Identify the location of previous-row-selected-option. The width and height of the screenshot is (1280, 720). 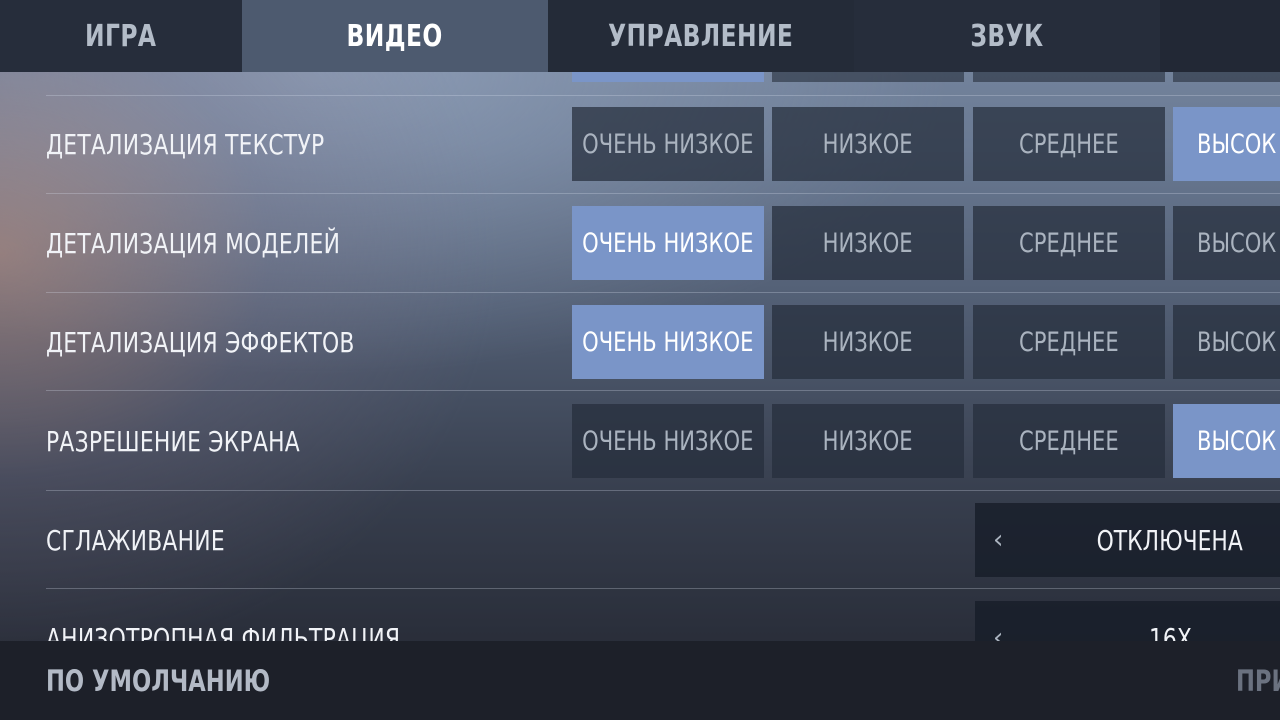
(668, 77).